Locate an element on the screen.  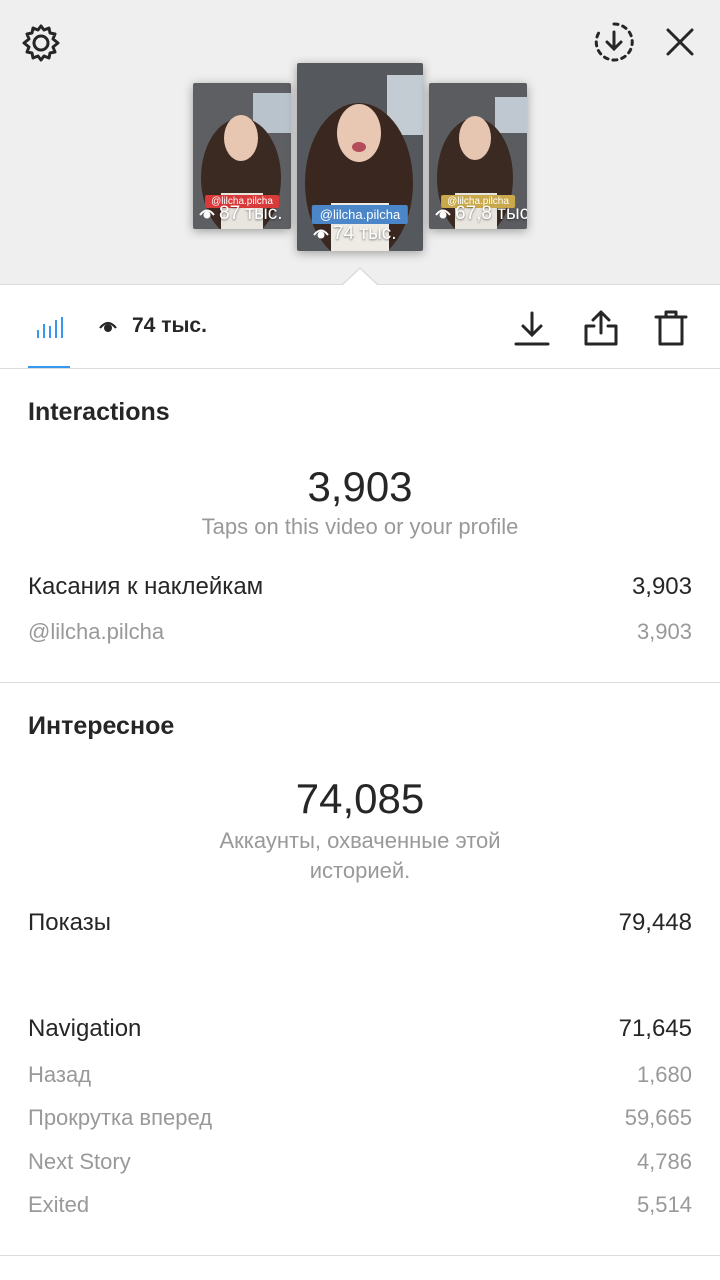
view-count-value: 87 тыс. is located at coordinates (251, 213).